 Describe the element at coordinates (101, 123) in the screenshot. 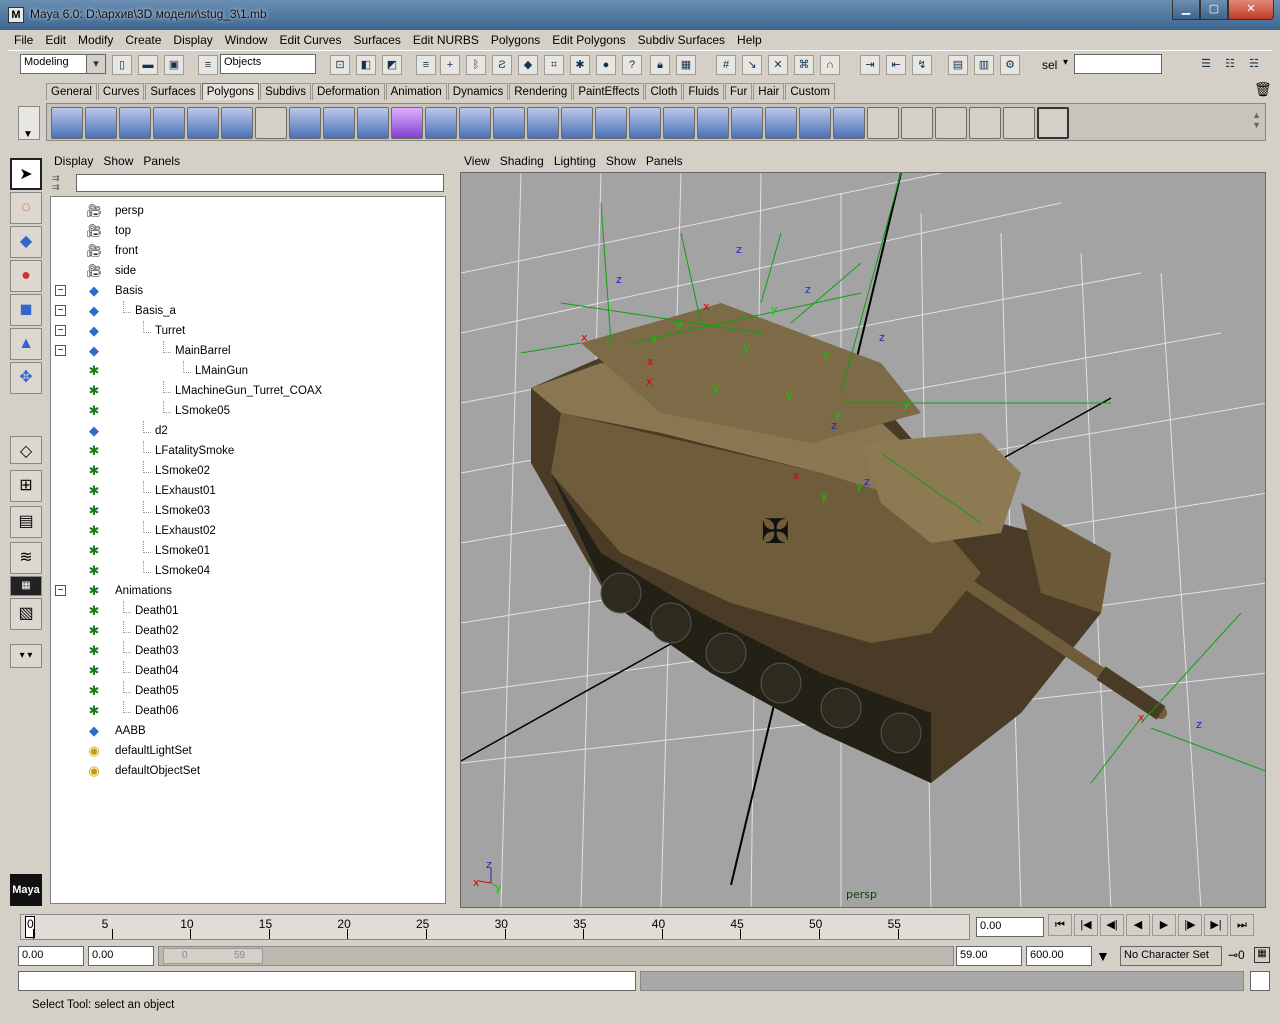

I see `poly-cube-icon` at that location.